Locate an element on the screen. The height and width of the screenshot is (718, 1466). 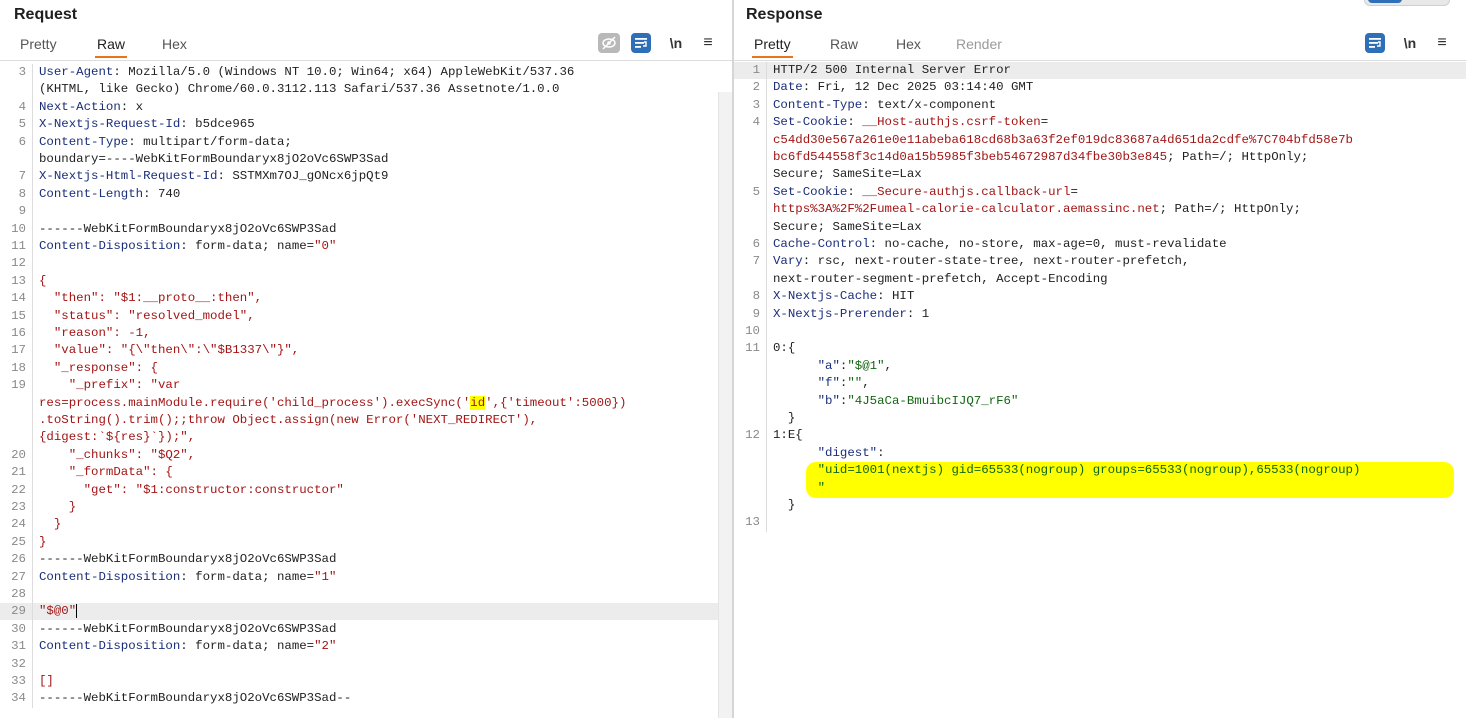
hide-nonprintable-icon is located at coordinates (609, 43).